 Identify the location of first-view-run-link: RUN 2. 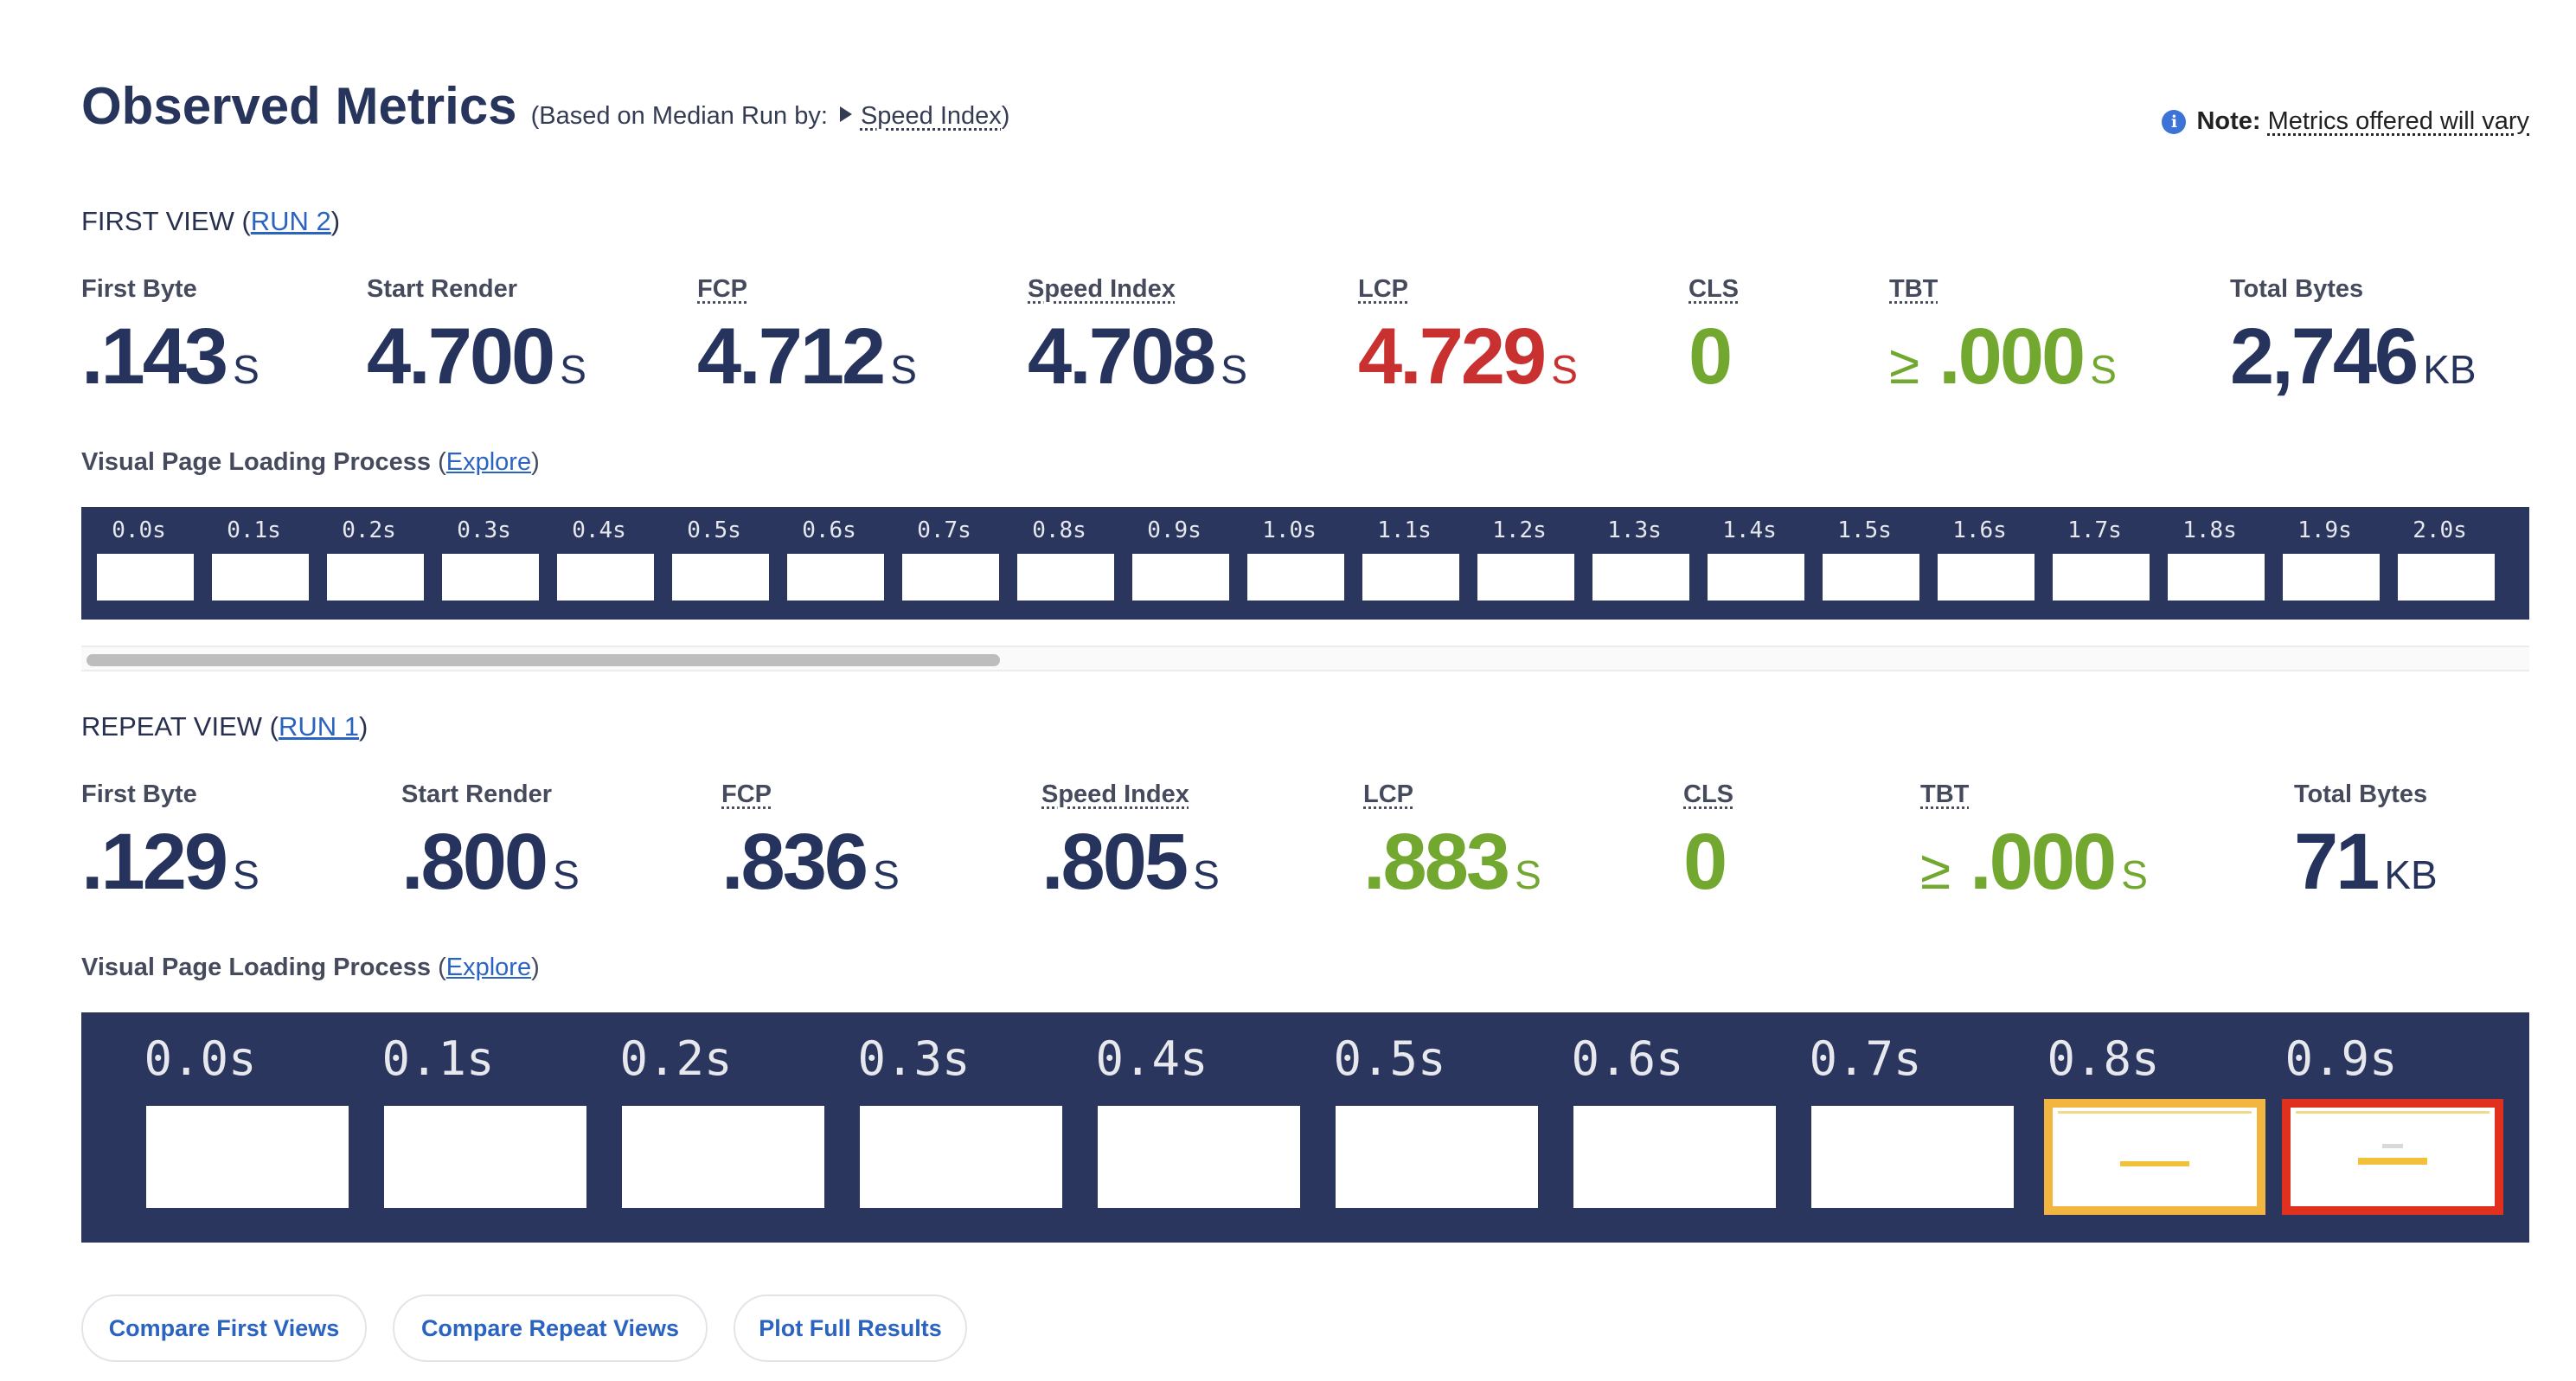
(291, 221).